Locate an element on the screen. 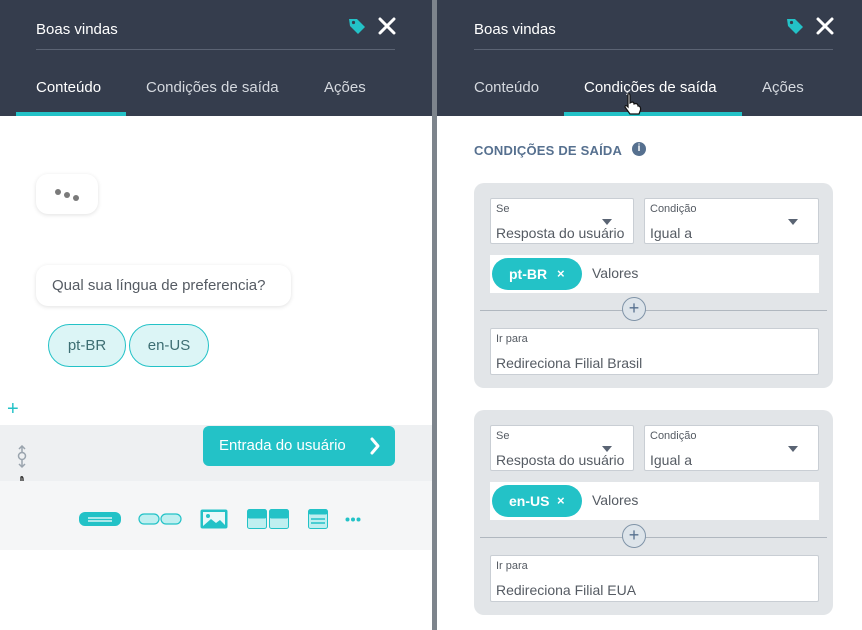 The height and width of the screenshot is (630, 862). info-icon: i is located at coordinates (639, 149).